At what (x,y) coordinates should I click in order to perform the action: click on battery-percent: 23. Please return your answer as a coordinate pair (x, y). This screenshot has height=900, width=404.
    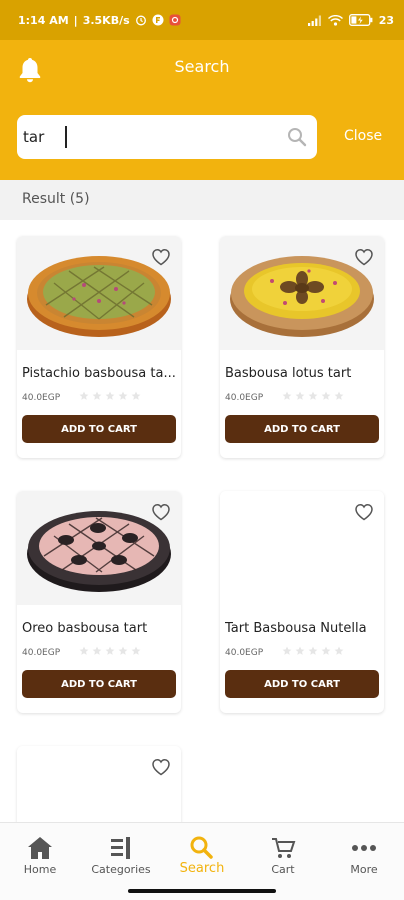
    Looking at the image, I should click on (386, 20).